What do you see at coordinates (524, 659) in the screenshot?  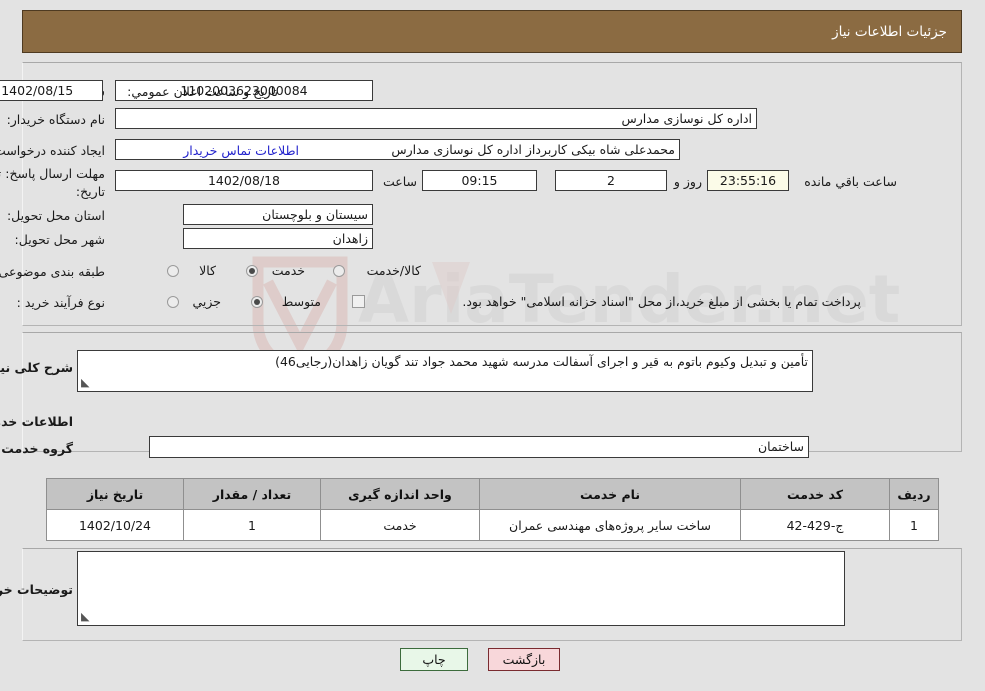 I see `back-button: بازگشت` at bounding box center [524, 659].